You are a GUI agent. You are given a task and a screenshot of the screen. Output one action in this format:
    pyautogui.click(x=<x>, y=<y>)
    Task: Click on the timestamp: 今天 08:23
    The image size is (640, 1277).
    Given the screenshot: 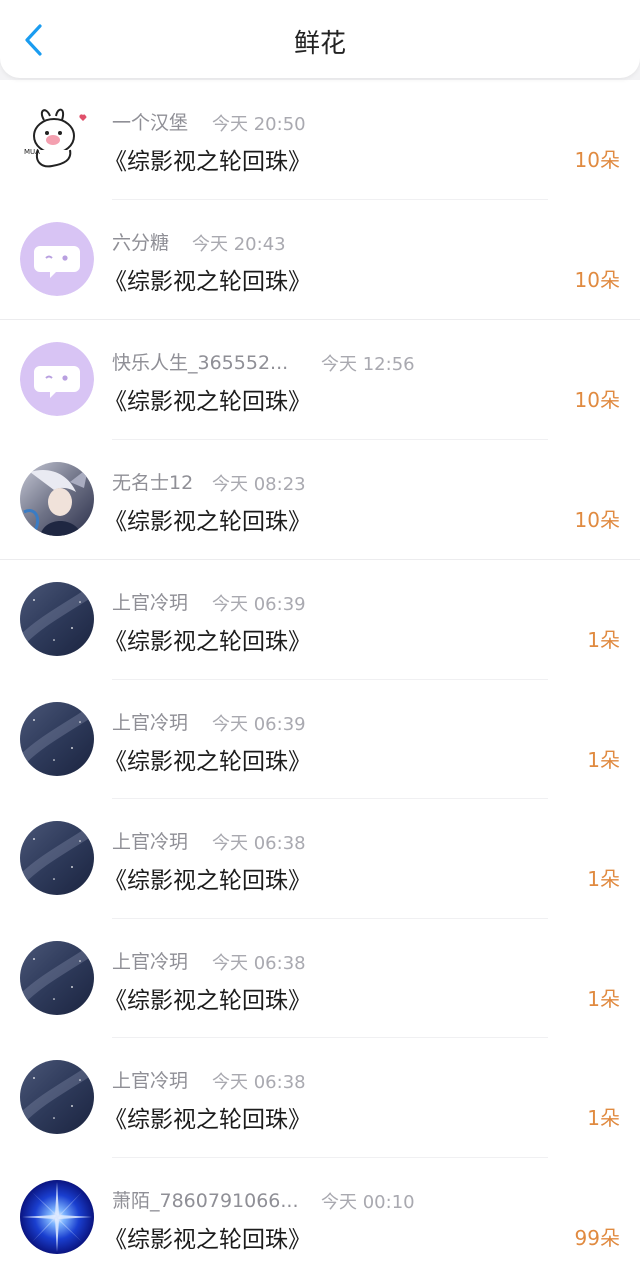 What is the action you would take?
    pyautogui.click(x=259, y=483)
    